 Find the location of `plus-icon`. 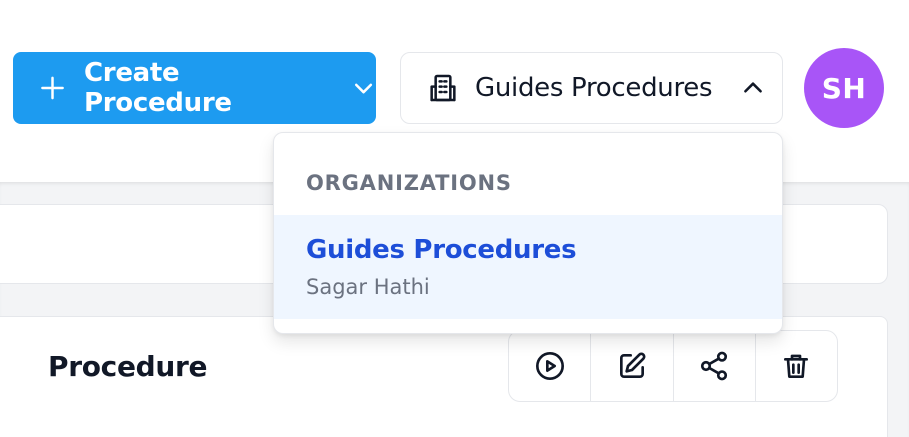

plus-icon is located at coordinates (52, 88).